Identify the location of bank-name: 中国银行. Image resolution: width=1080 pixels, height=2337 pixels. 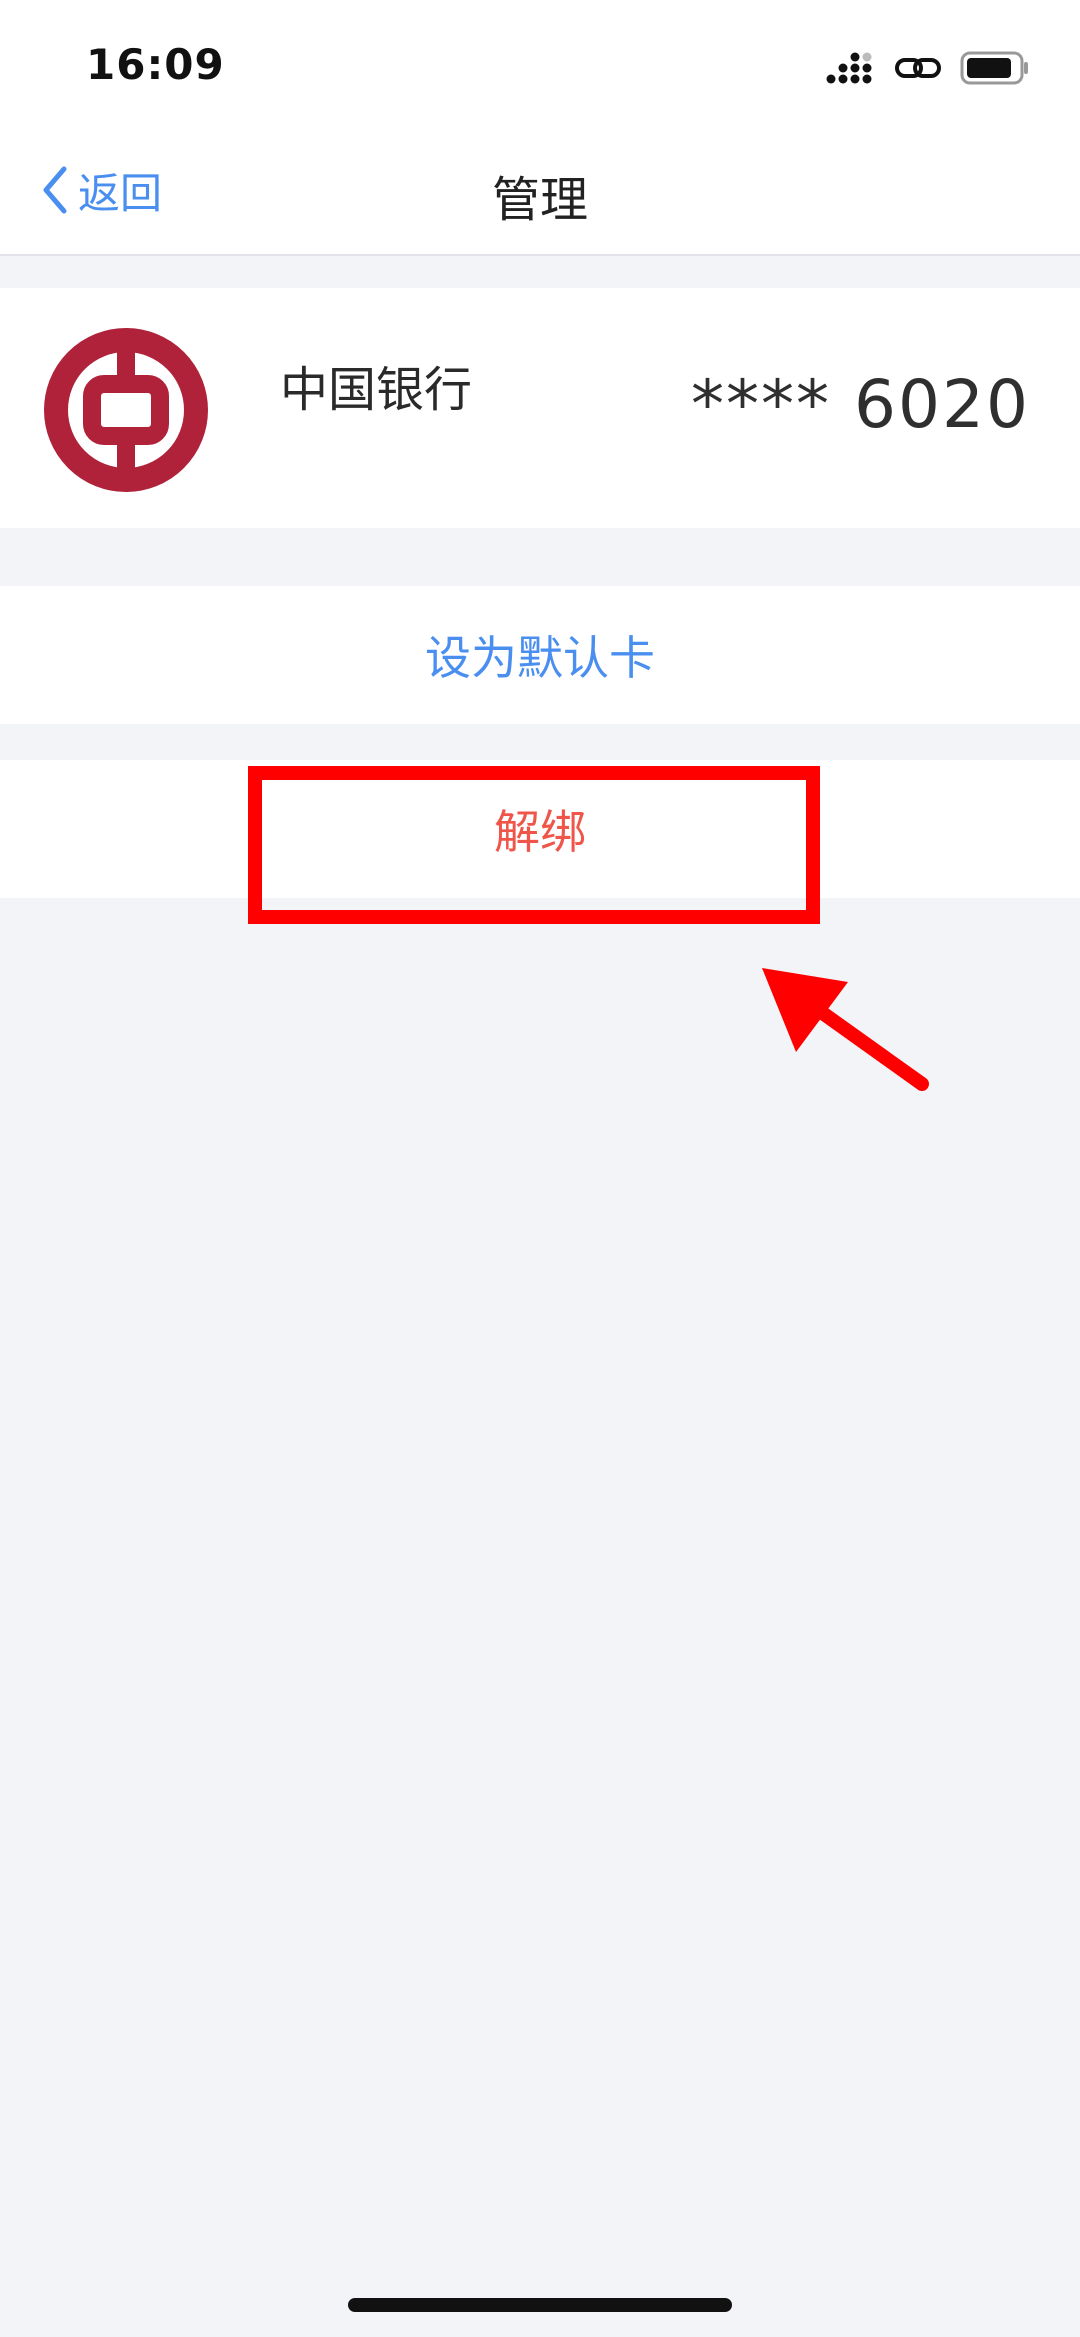
(376, 390).